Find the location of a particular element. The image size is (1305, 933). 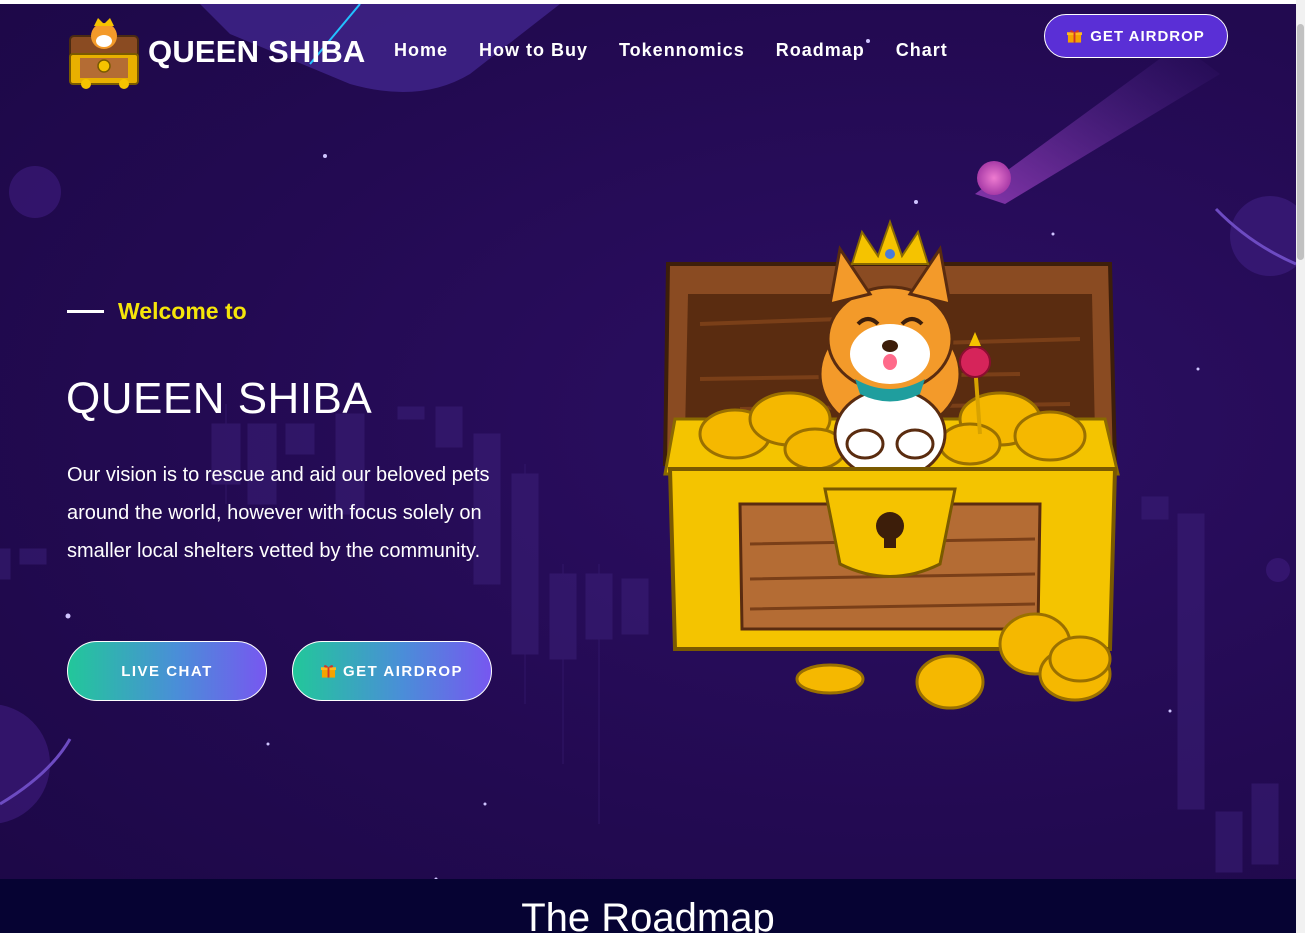

brand-name: QUEEN SHIBA is located at coordinates (257, 51).